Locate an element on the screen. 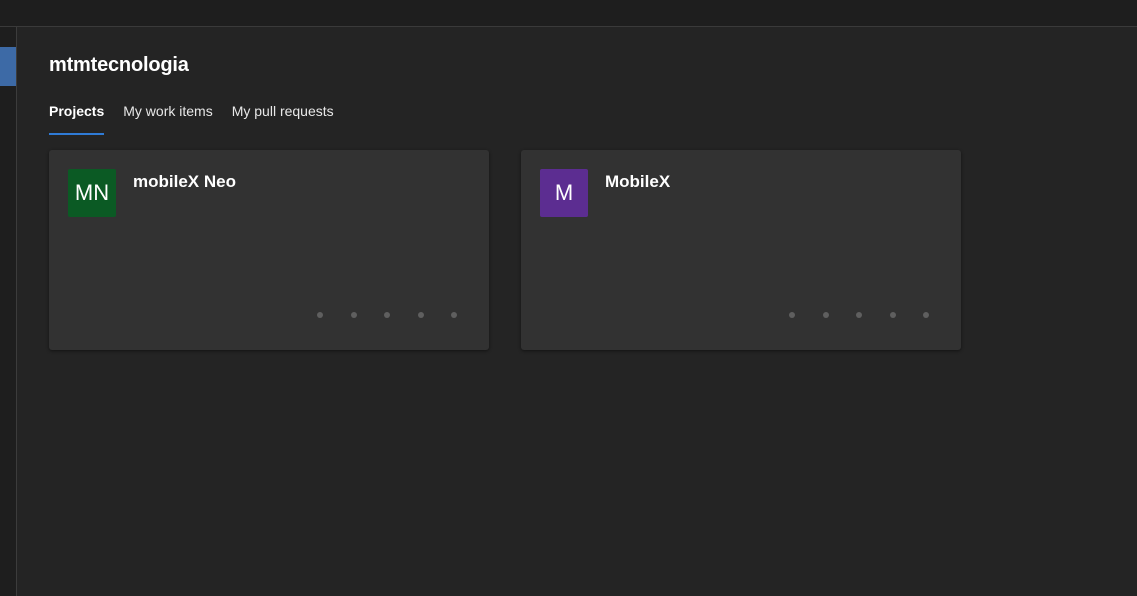  project-card-mobilex-neo: MN mobileX Neo is located at coordinates (269, 250).